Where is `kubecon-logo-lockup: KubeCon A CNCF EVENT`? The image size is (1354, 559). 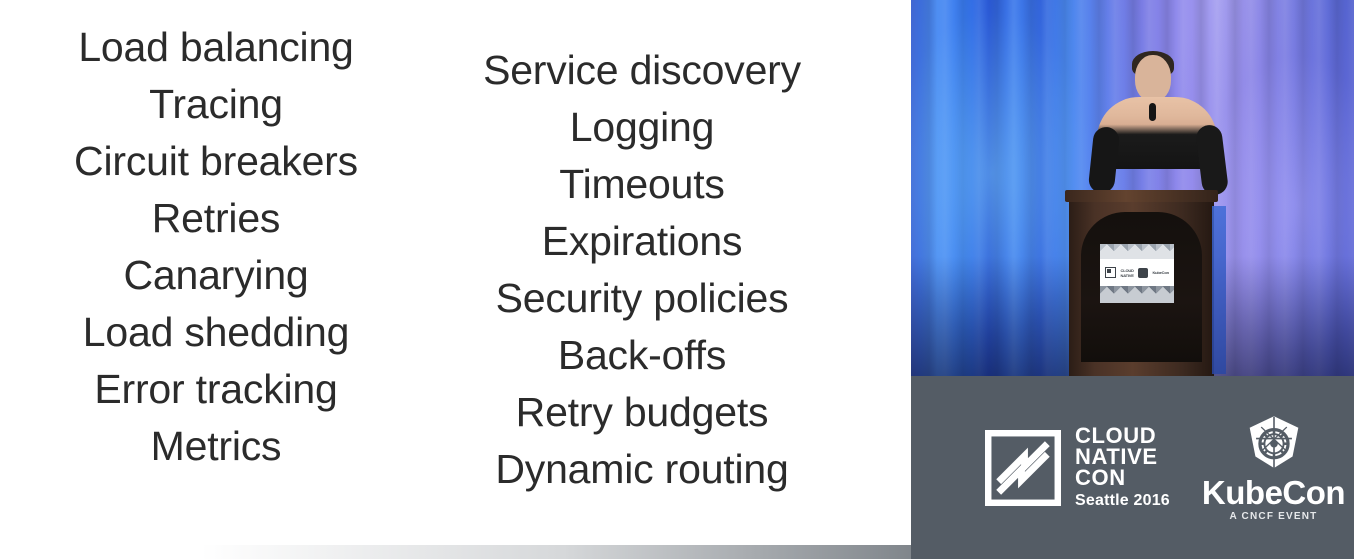
kubecon-logo-lockup: KubeCon A CNCF EVENT is located at coordinates (1273, 467).